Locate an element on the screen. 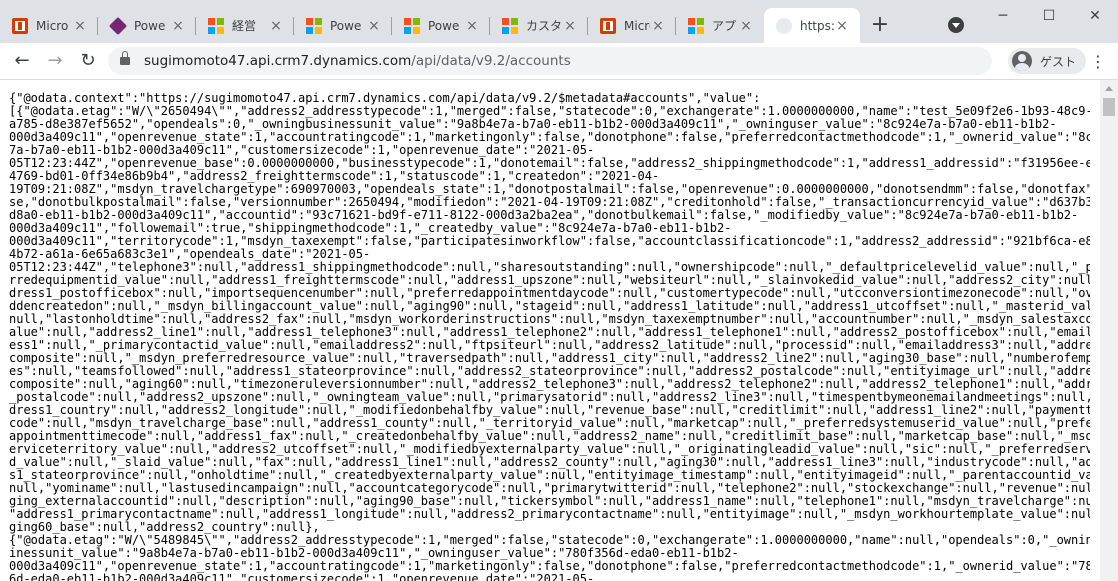 The width and height of the screenshot is (1118, 581). profile-button: ゲスト is located at coordinates (1047, 61).